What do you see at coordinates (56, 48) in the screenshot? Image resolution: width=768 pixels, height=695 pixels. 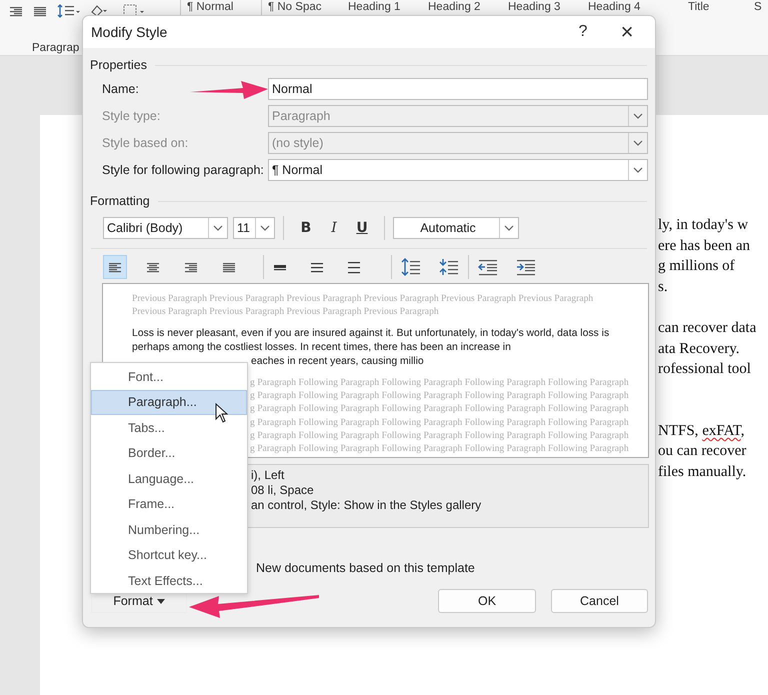 I see `group-label: Paragrap` at bounding box center [56, 48].